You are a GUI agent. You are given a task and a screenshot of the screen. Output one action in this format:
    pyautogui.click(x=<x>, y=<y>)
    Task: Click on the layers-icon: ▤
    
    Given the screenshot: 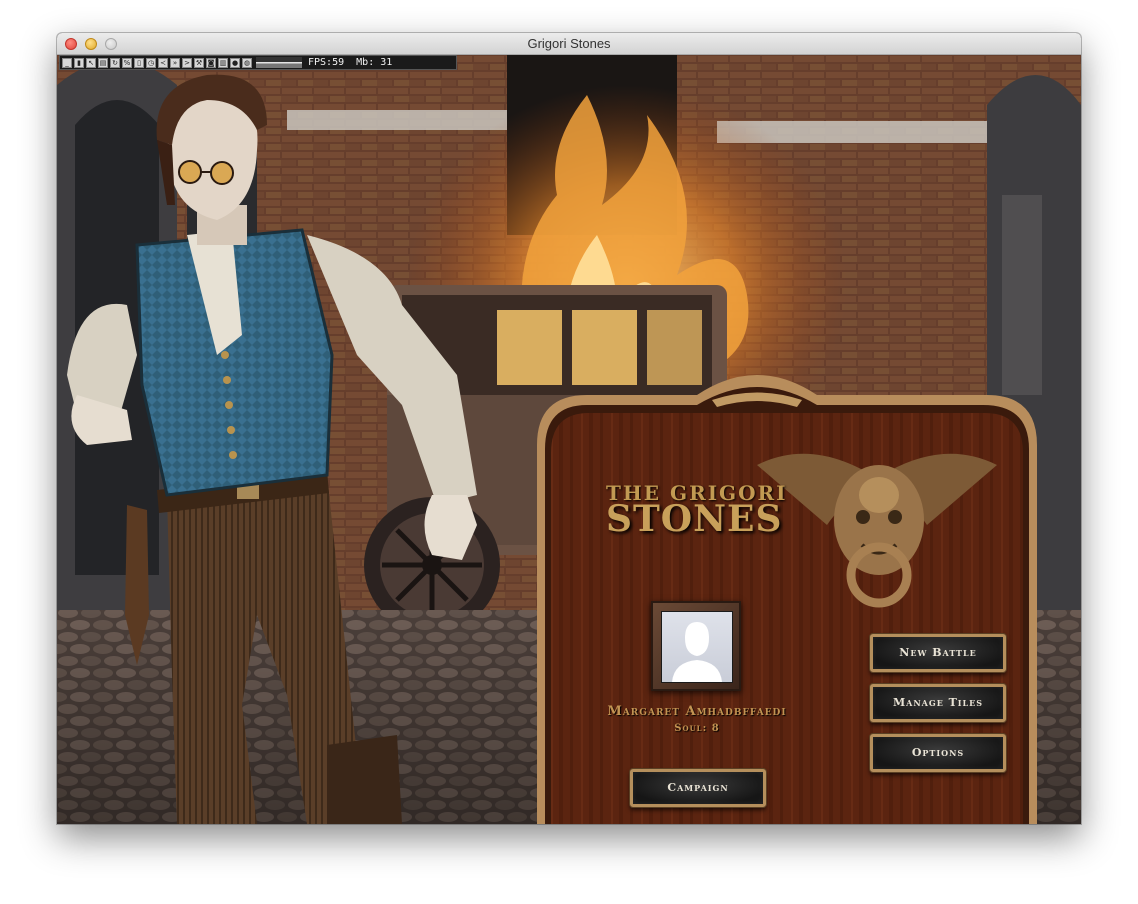 What is the action you would take?
    pyautogui.click(x=103, y=62)
    